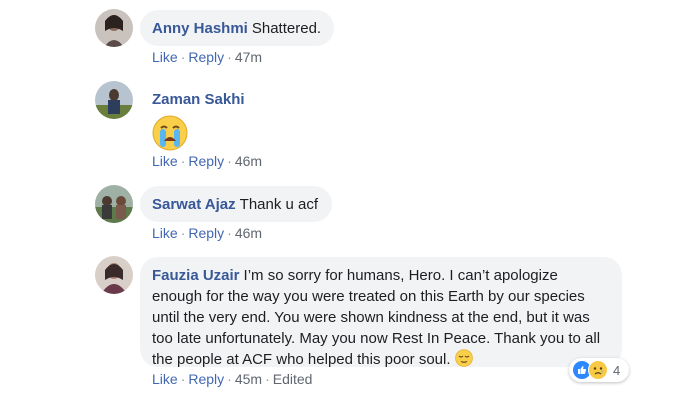  I want to click on reactions-summary: 4, so click(599, 370).